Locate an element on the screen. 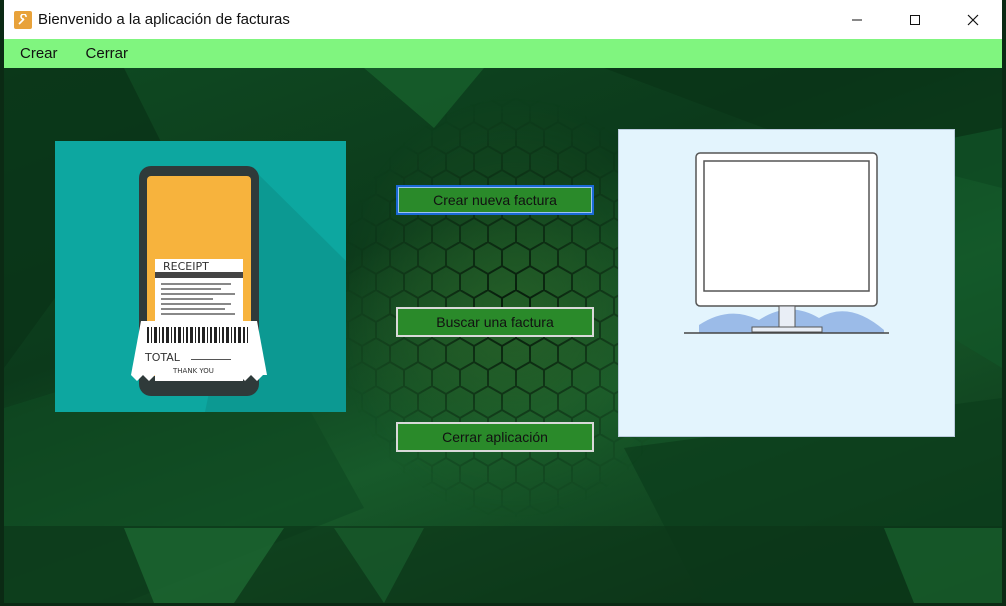 This screenshot has height=606, width=1006. create-invoice-button: Crear nueva factura is located at coordinates (495, 200).